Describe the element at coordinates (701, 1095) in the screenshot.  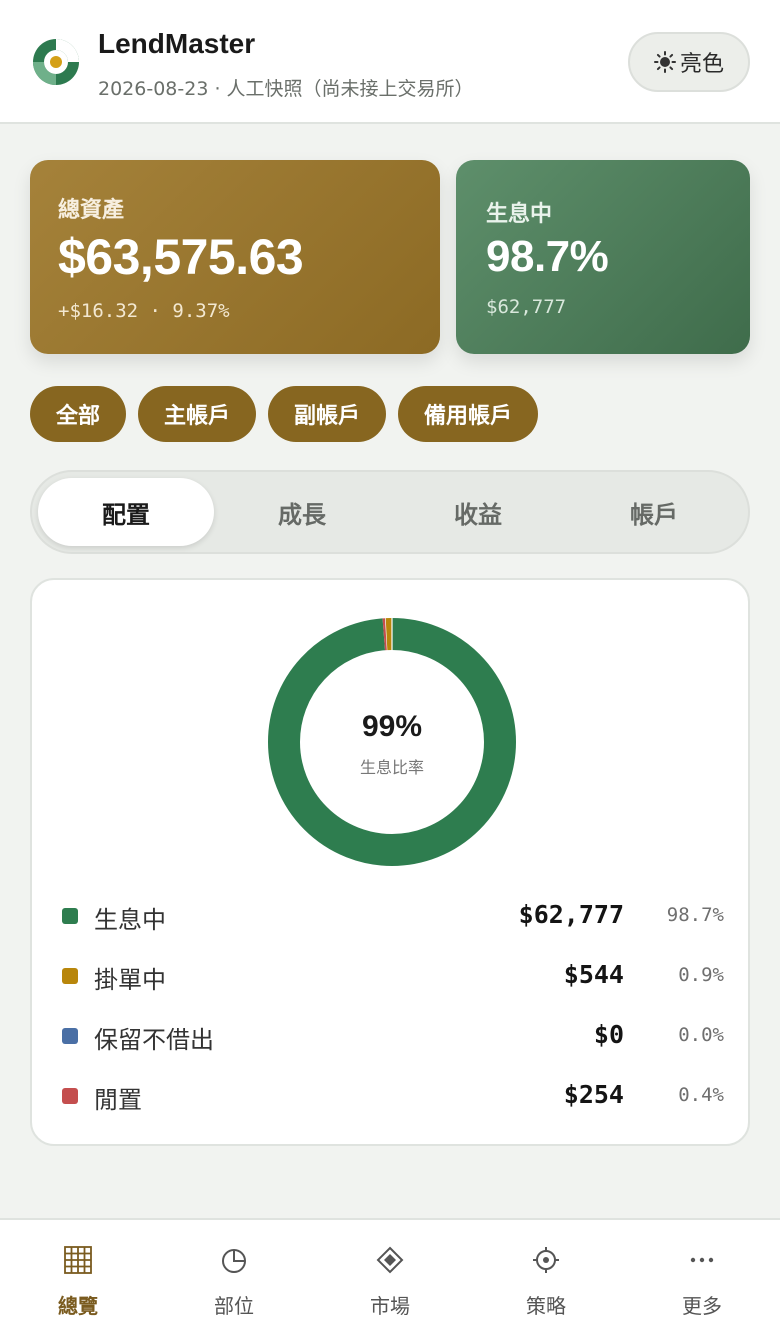
I see `legend-percent: 0.4%` at that location.